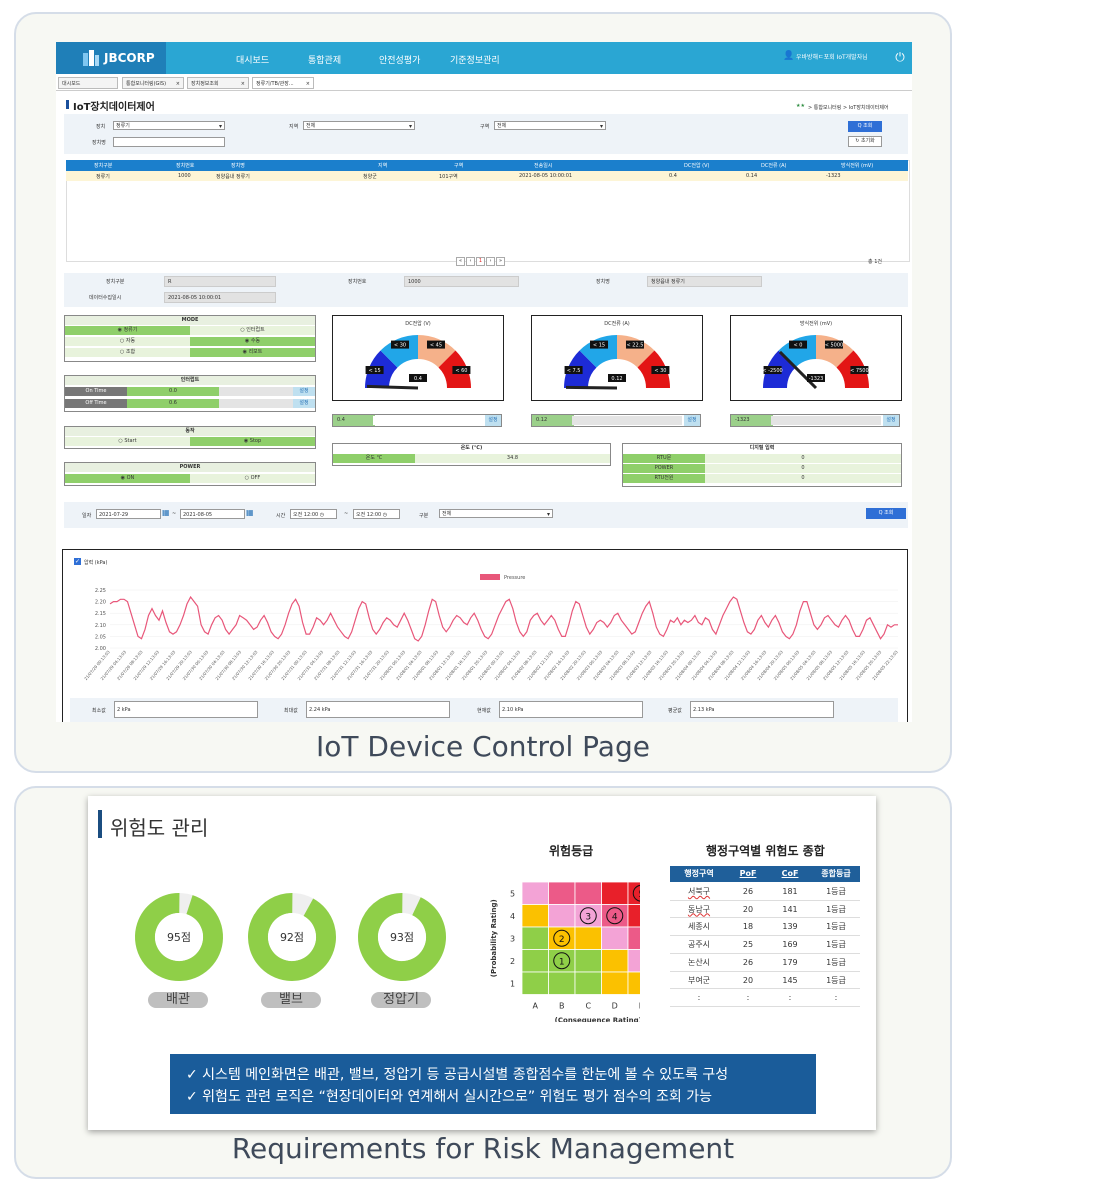  Describe the element at coordinates (859, 371) in the screenshot. I see `gauge-band-label: < 7500` at that location.